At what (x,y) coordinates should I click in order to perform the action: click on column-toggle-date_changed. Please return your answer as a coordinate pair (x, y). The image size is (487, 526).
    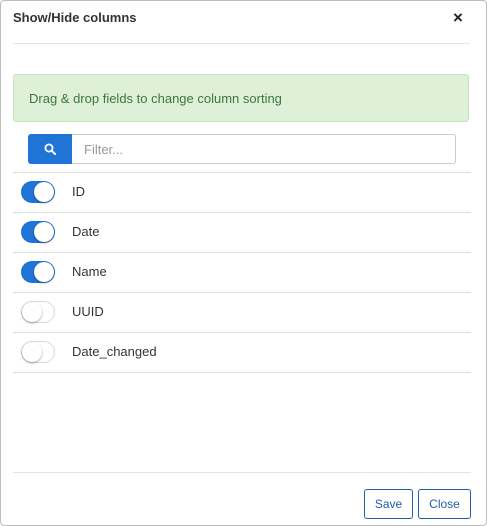
    Looking at the image, I should click on (38, 352).